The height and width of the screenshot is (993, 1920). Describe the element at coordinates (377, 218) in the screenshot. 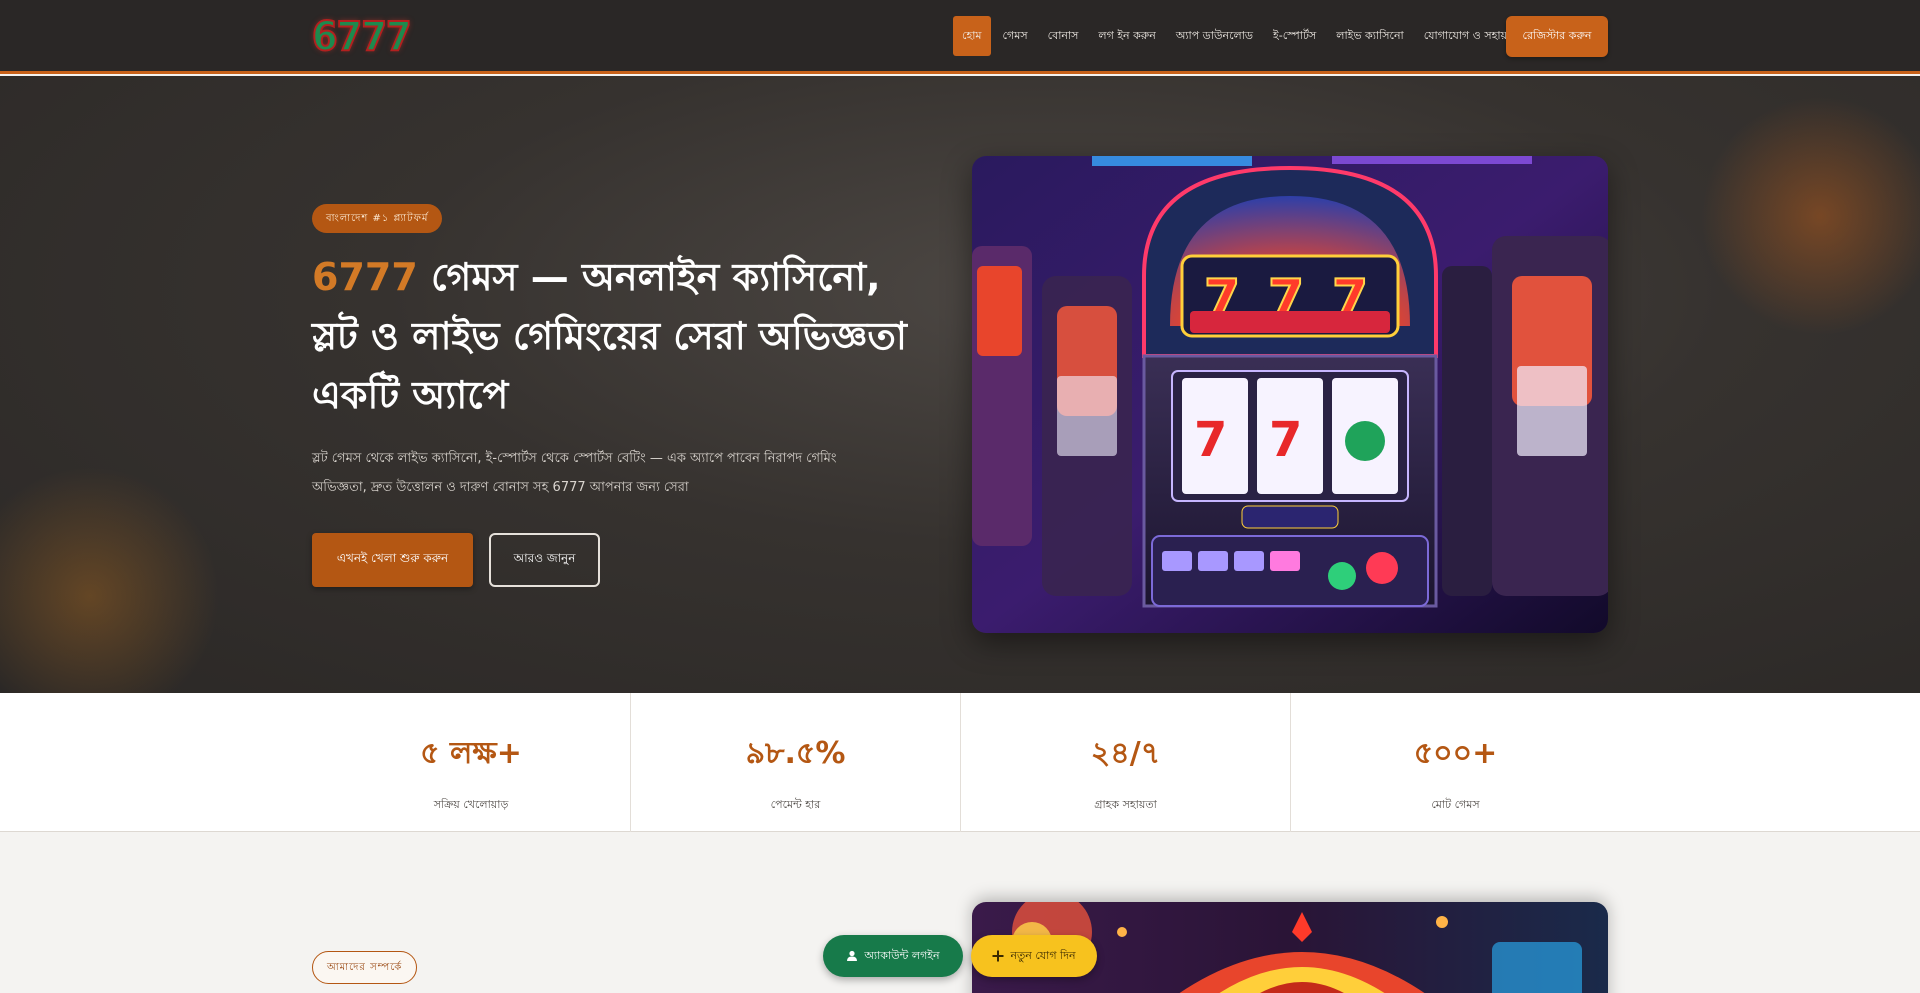

I see `hero-badge: বাংলাদেশ #১ প্ল্যাটফর্ম` at that location.